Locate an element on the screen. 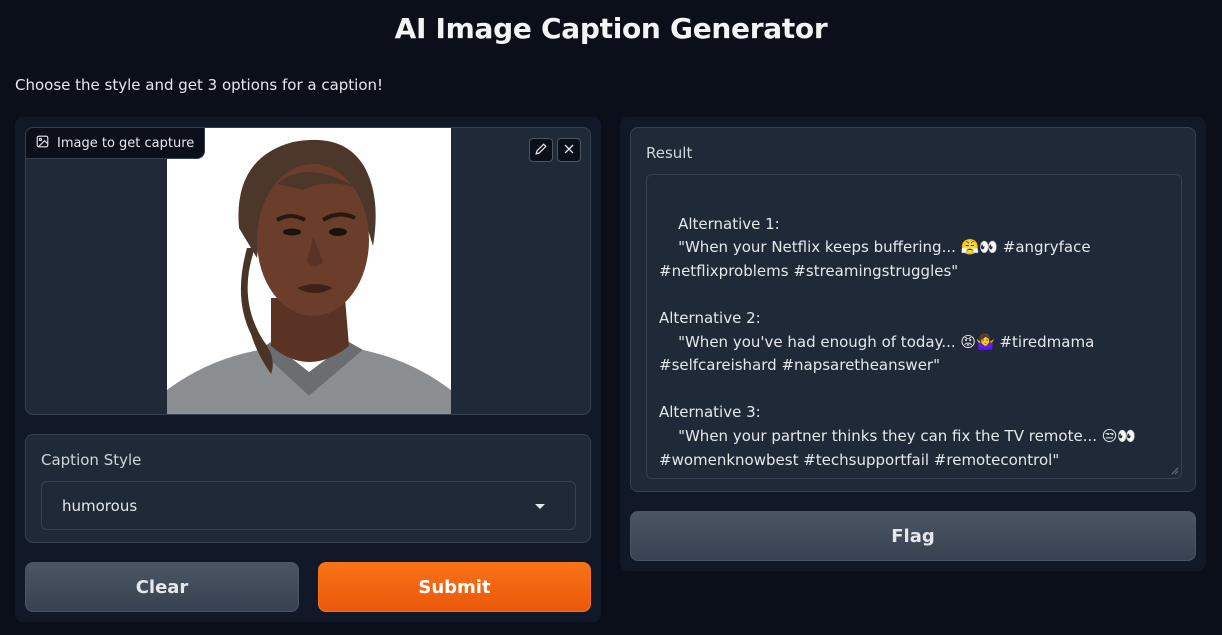  image-input-label: Image to get capture is located at coordinates (126, 143).